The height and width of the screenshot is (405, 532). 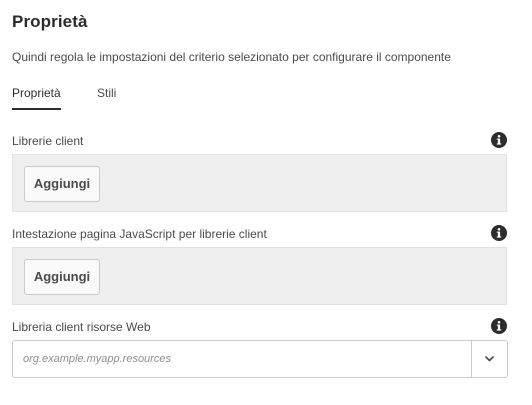 What do you see at coordinates (81, 327) in the screenshot?
I see `web-resources-label: Libreria client risorse Web` at bounding box center [81, 327].